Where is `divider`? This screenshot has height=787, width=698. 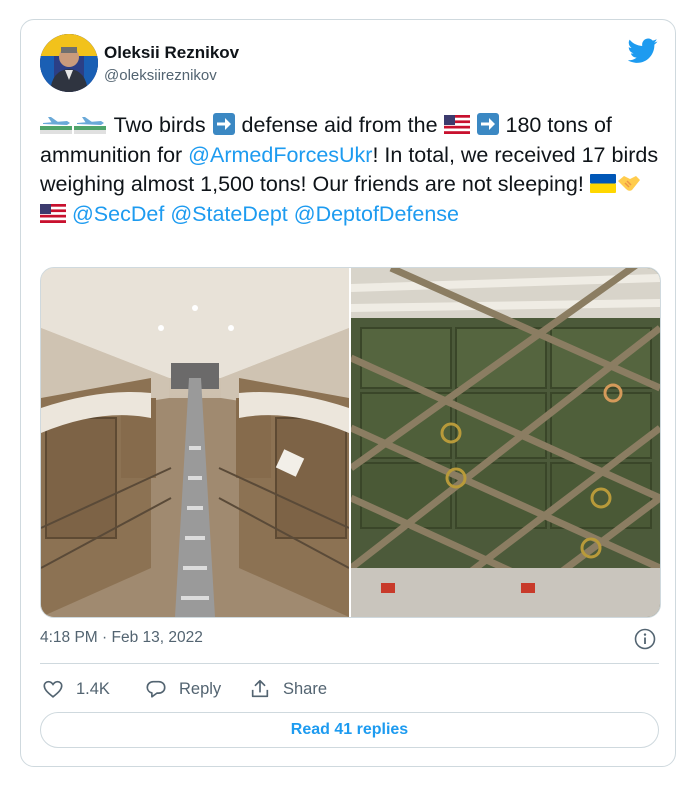
divider is located at coordinates (349, 663).